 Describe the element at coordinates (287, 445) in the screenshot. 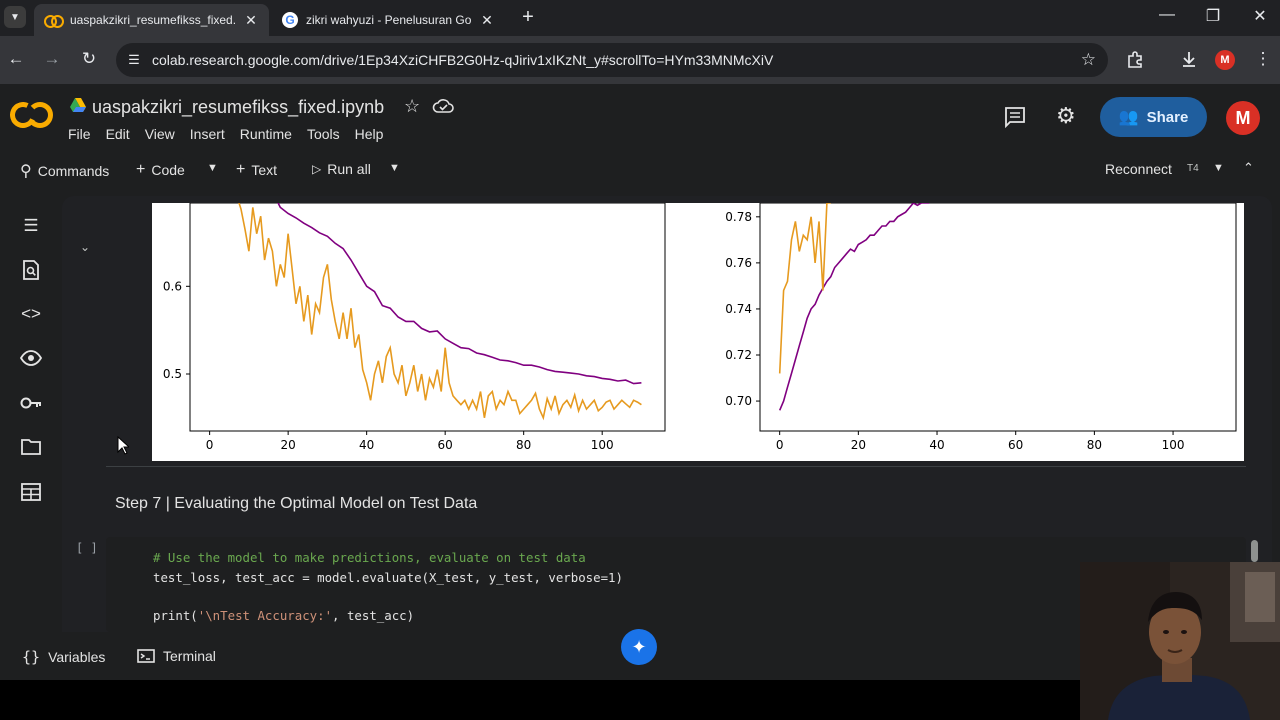

I see `loss-x-tick-label: 20` at that location.